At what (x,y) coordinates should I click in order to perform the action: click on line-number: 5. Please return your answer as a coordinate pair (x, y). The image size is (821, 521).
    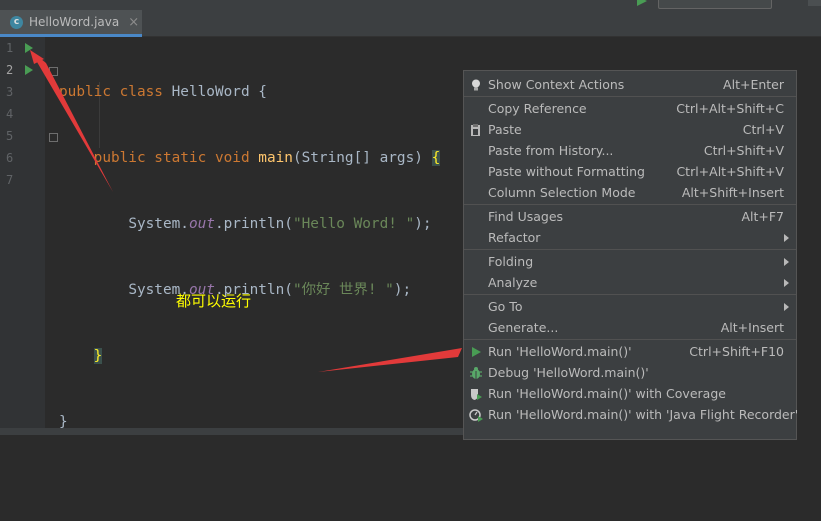
    Looking at the image, I should click on (10, 136).